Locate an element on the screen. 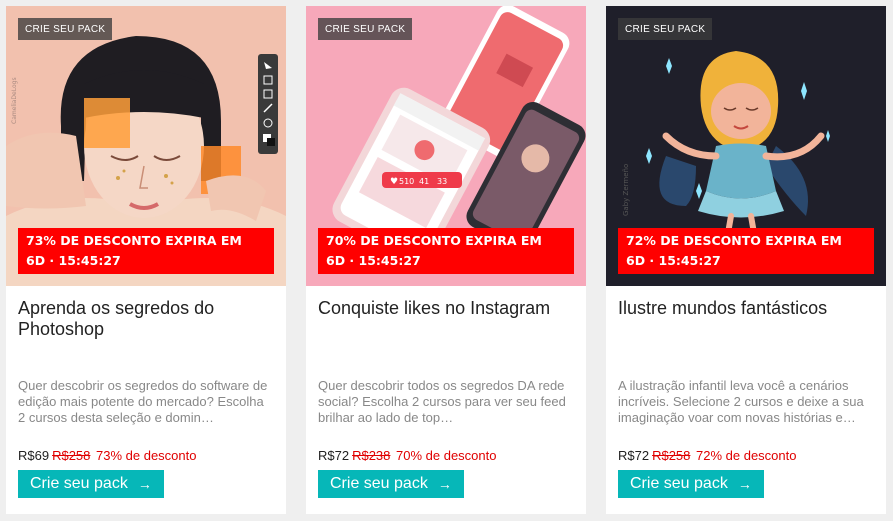 The height and width of the screenshot is (521, 893). price-line: R$69 R$258 73% de desconto is located at coordinates (146, 455).